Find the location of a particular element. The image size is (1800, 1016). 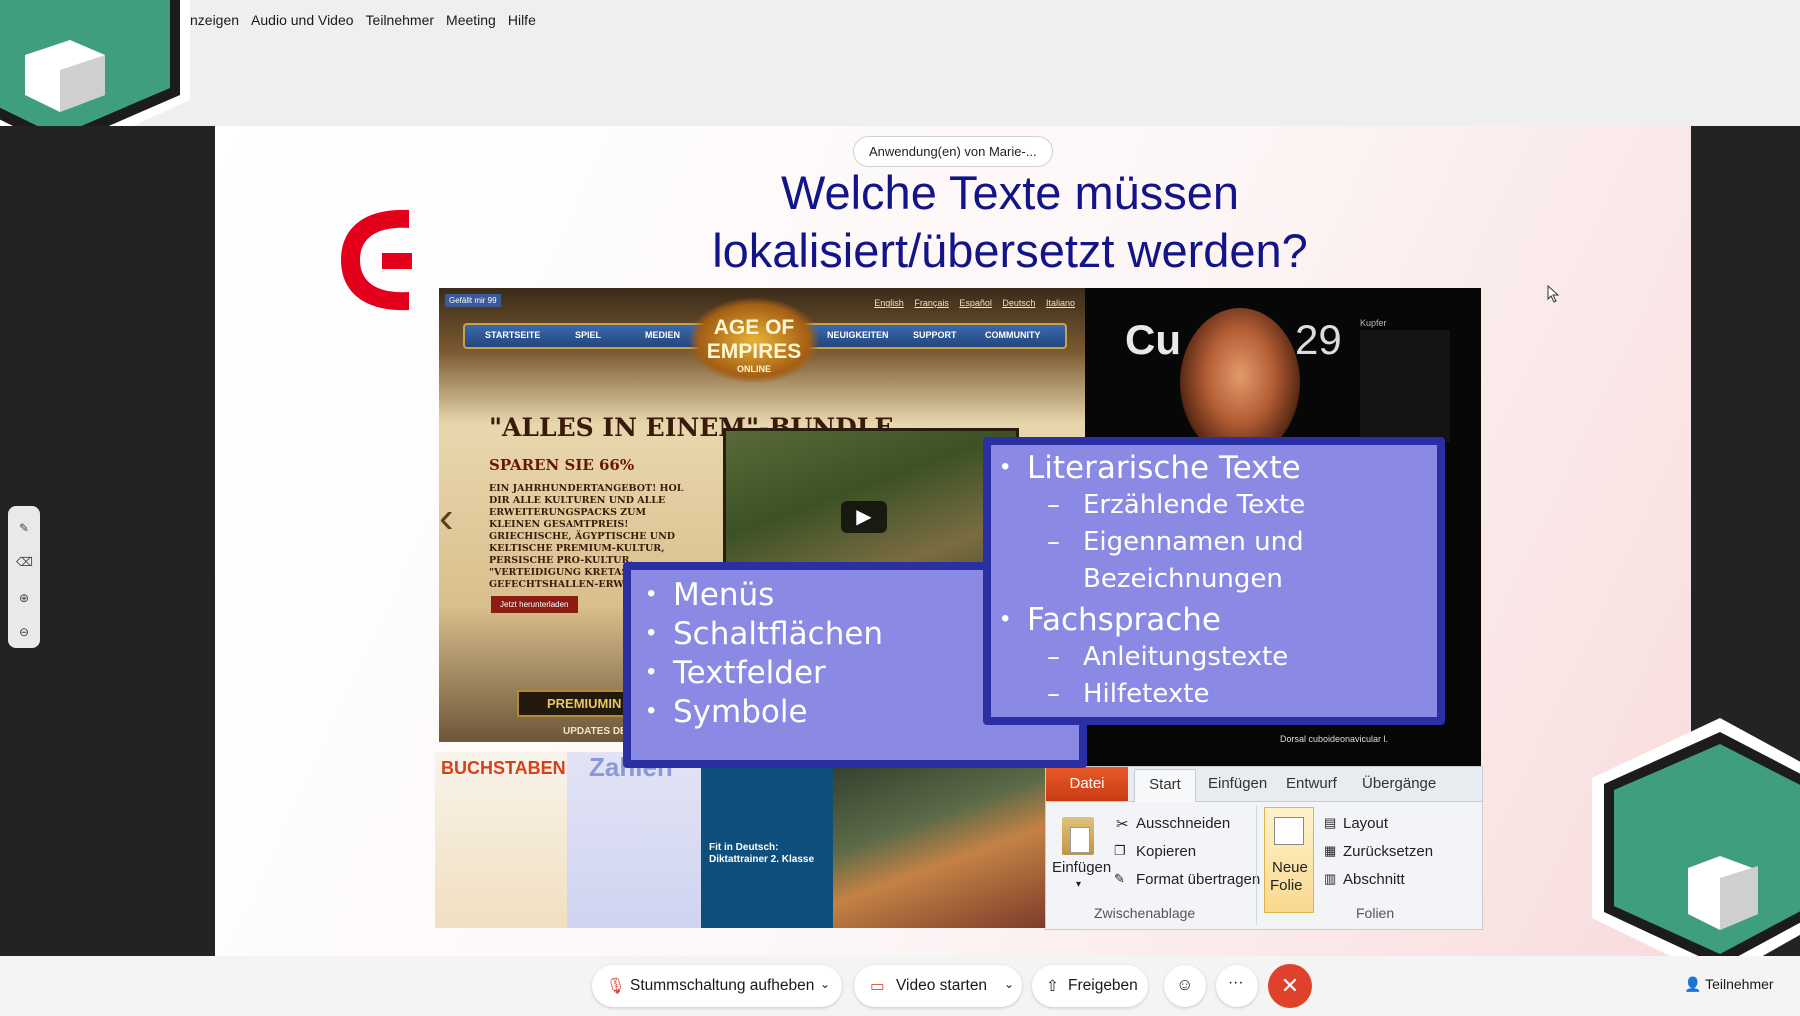

copy-icon: ❐ is located at coordinates (1120, 850).